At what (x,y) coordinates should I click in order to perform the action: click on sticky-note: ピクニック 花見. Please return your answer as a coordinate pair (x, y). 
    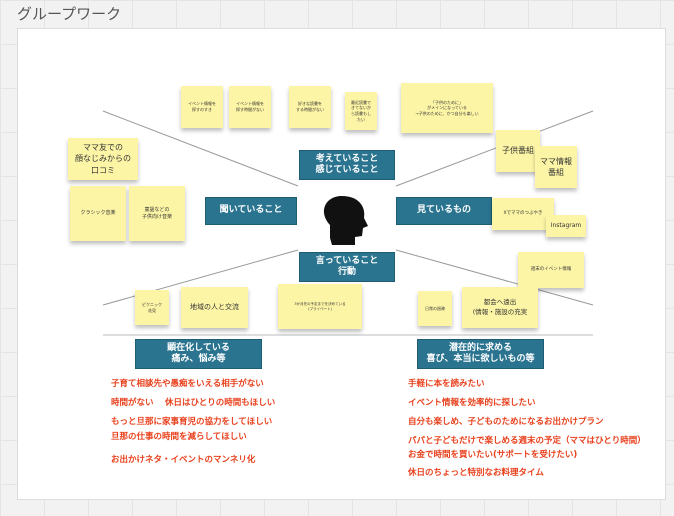
    Looking at the image, I should click on (152, 307).